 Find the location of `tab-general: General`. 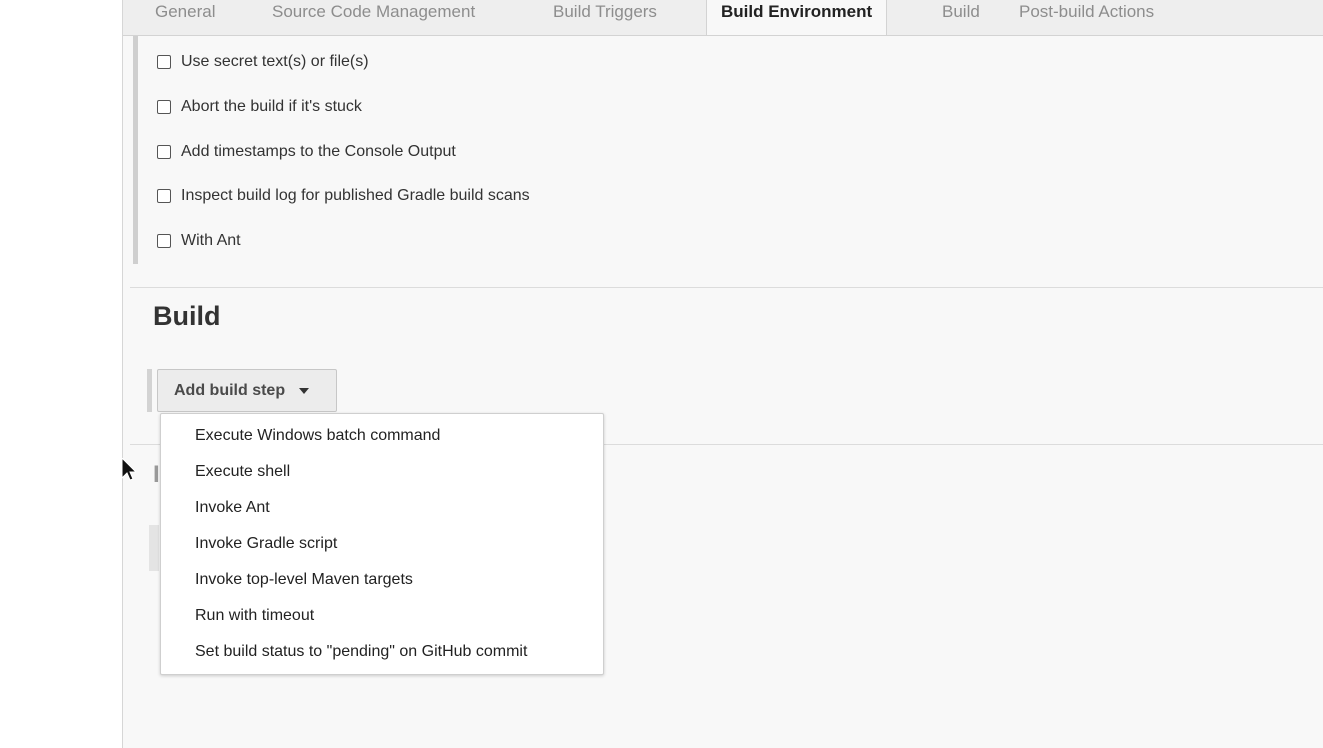

tab-general: General is located at coordinates (185, 12).